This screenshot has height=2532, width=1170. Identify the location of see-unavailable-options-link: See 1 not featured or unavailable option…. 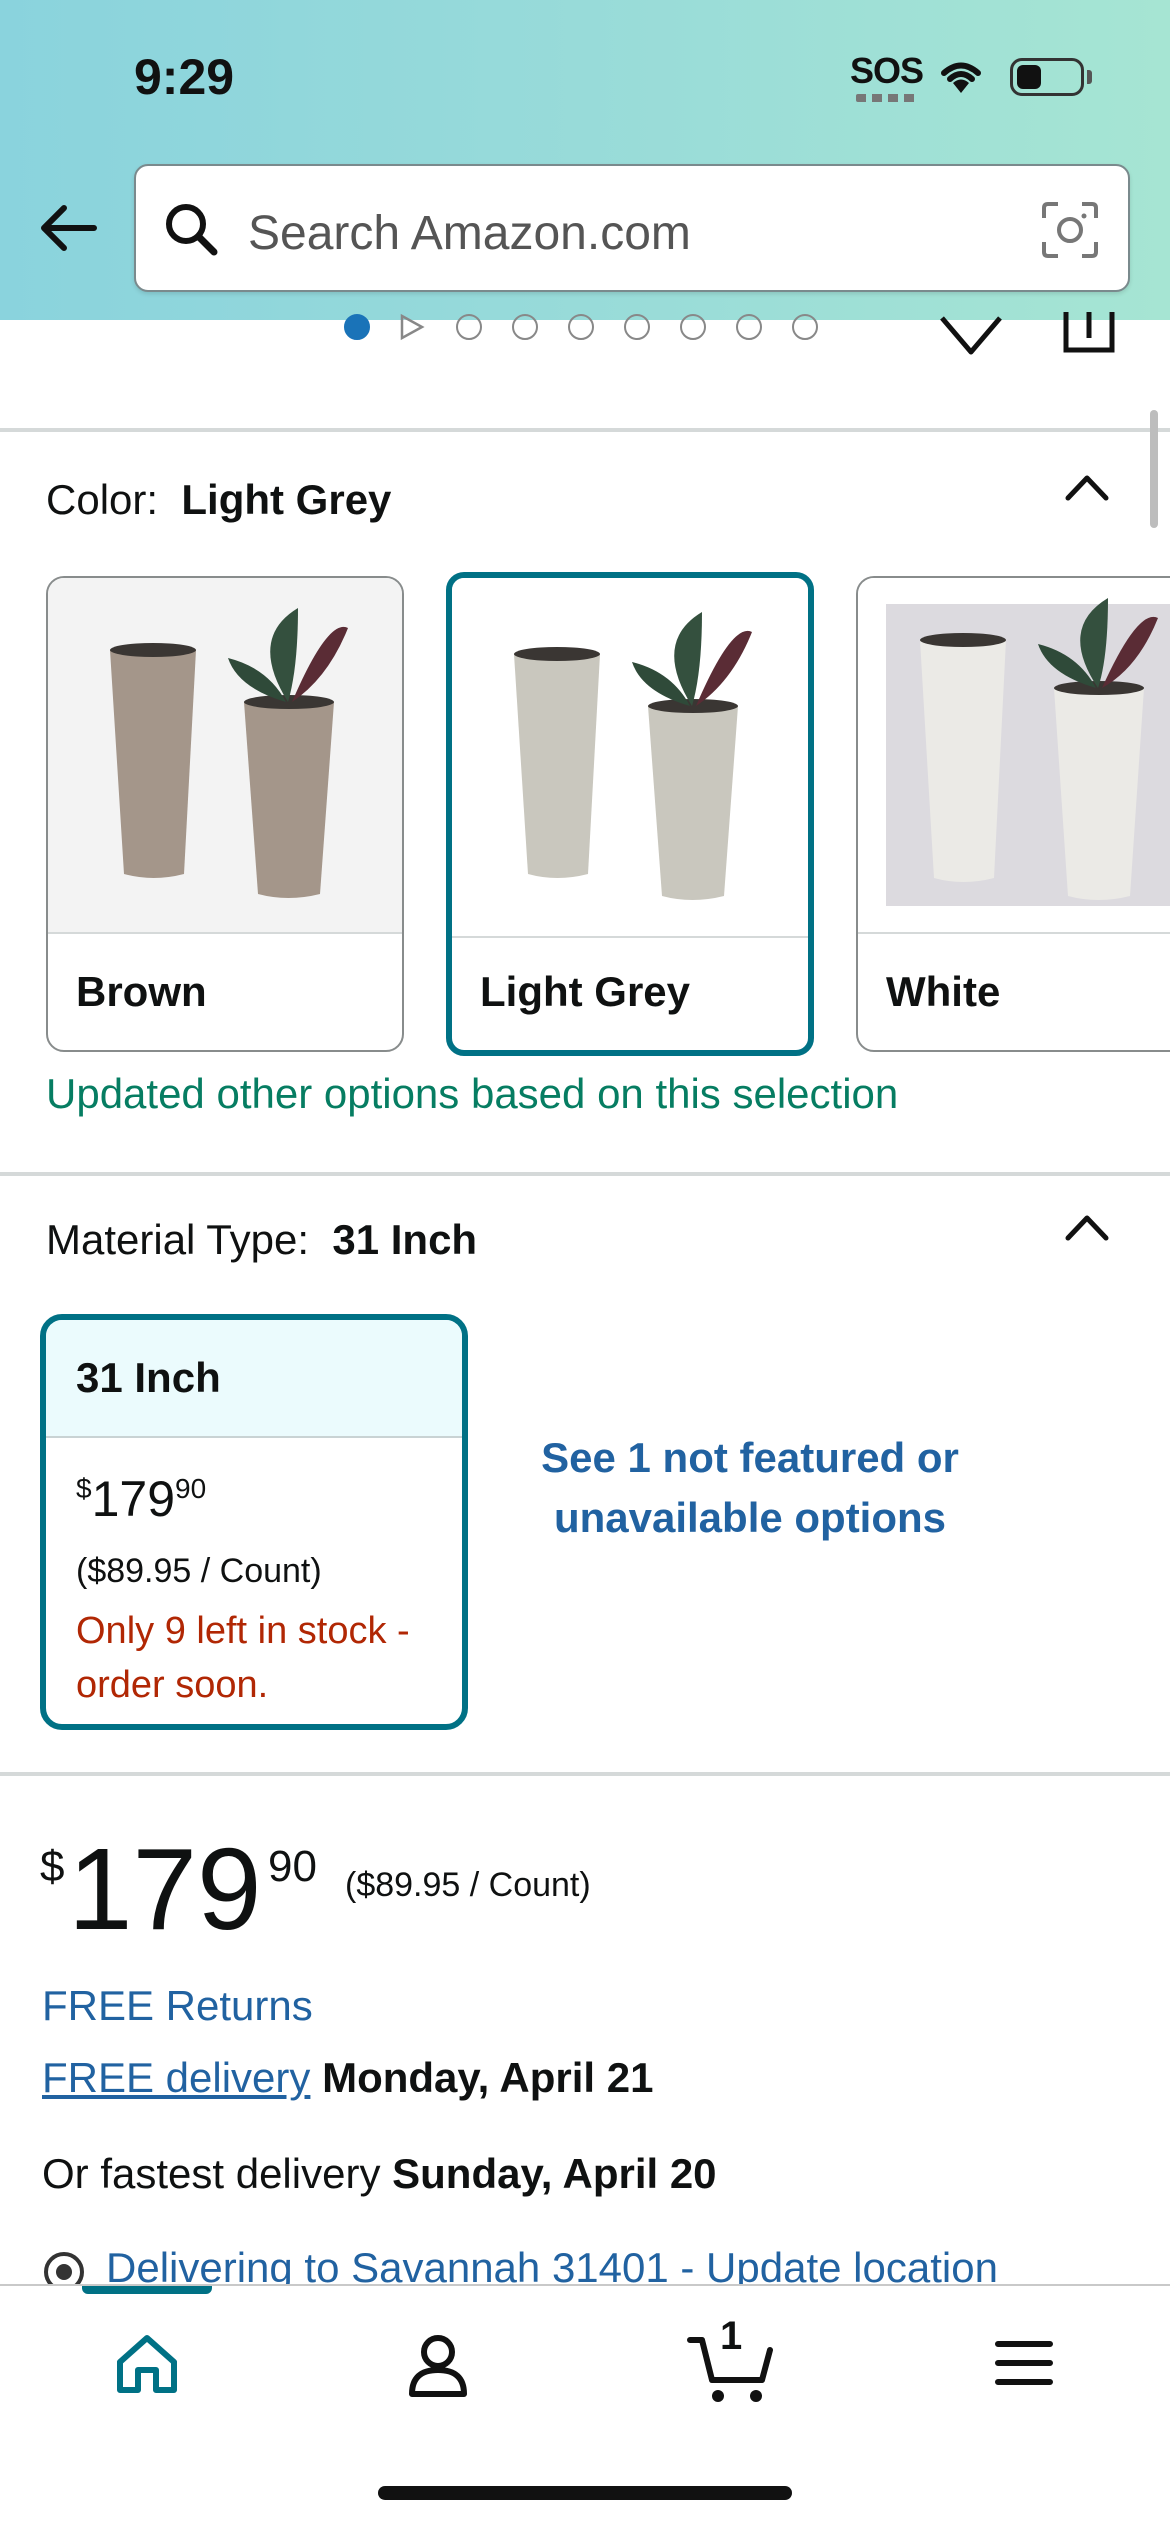
(750, 1488).